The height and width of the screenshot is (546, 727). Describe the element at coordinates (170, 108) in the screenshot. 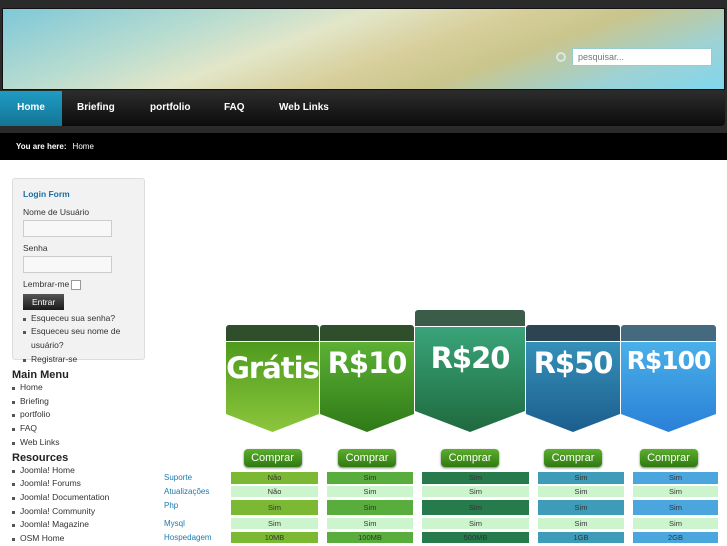

I see `nav-portfolio: portfolio` at that location.